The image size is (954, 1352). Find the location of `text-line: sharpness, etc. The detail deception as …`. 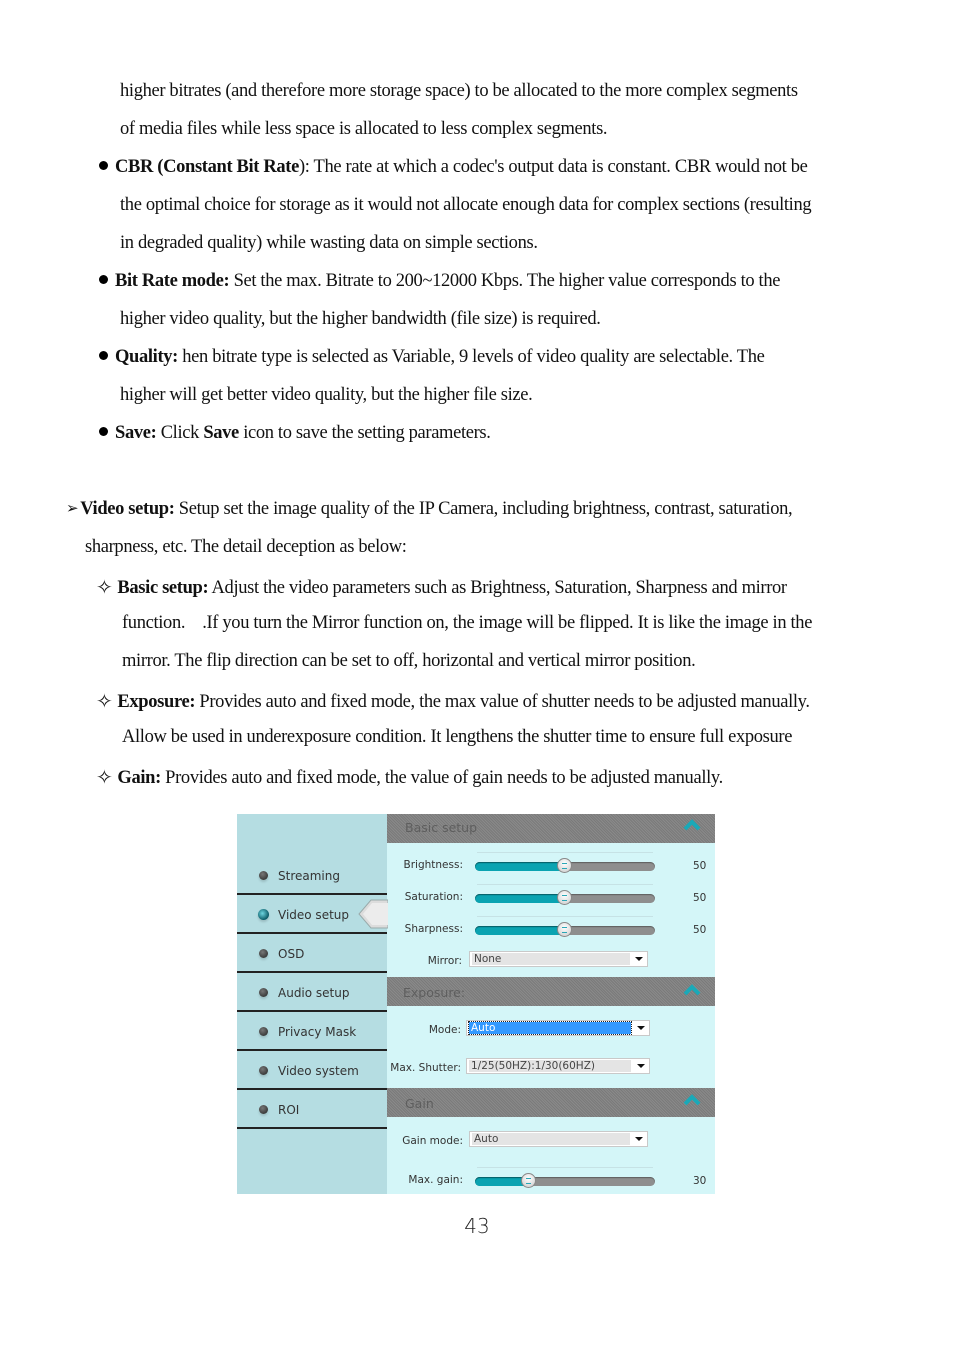

text-line: sharpness, etc. The detail deception as … is located at coordinates (246, 547).